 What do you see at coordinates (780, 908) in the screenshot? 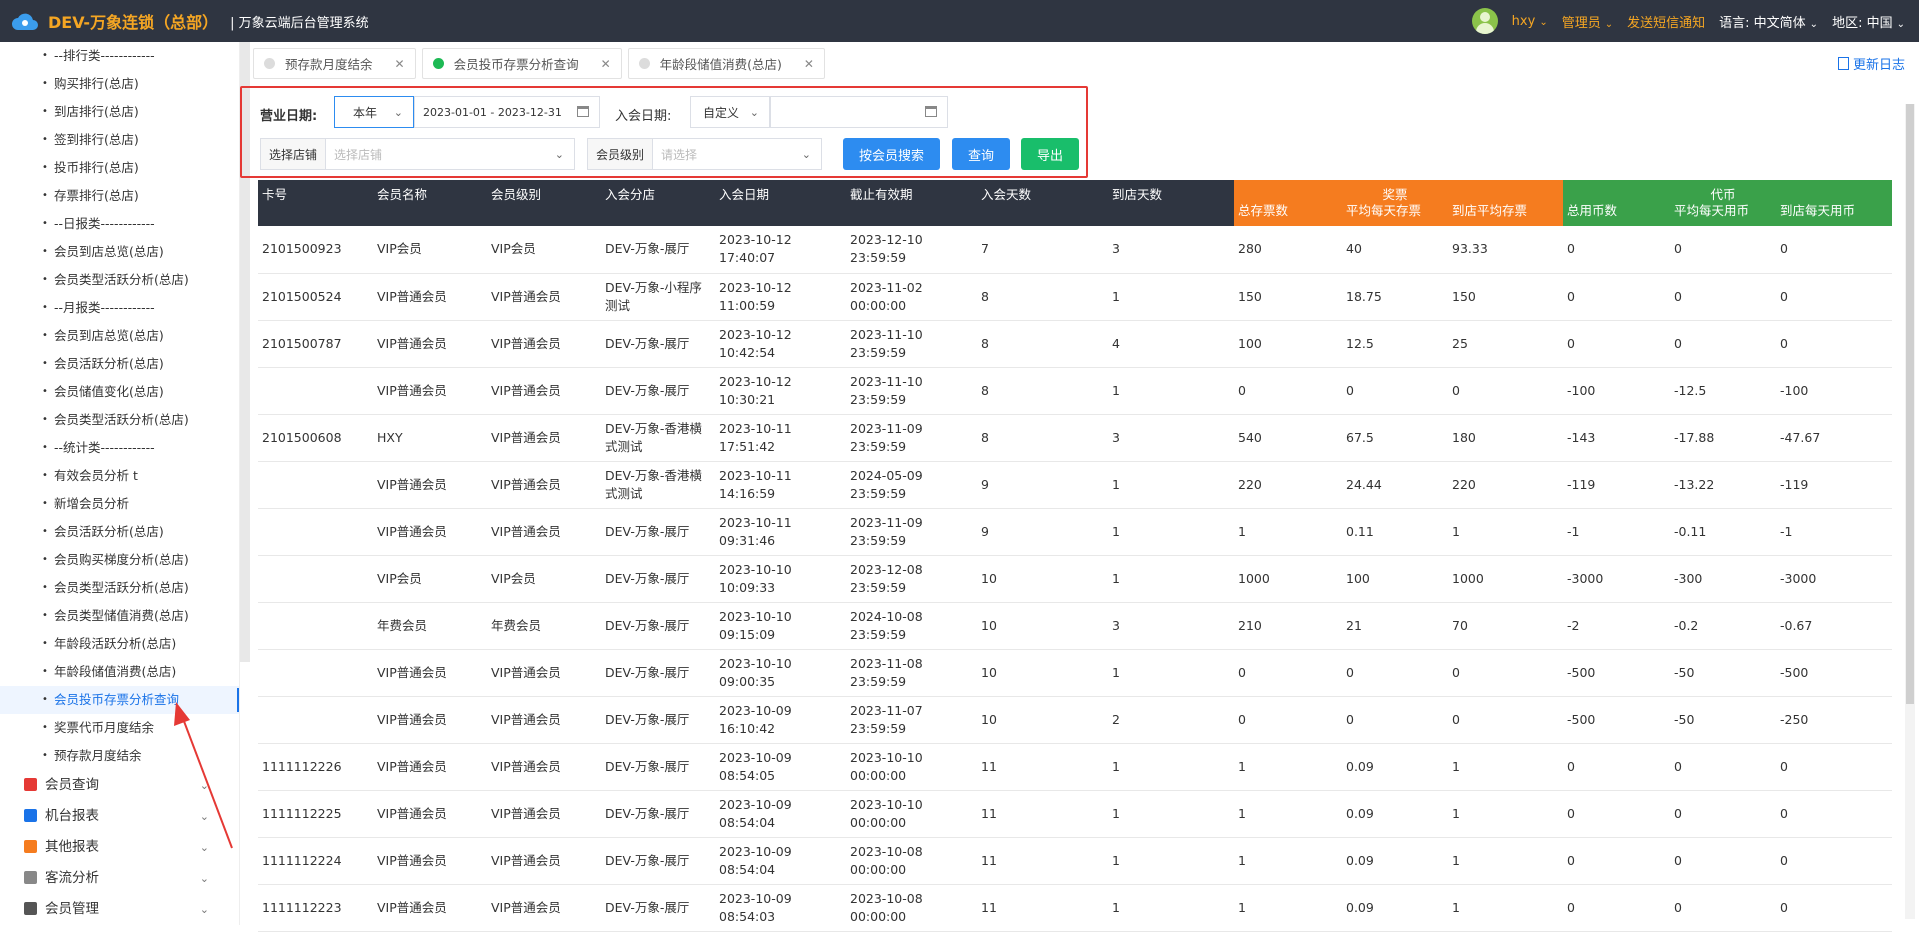
I see `table-cell: 2023-10-09 08:54:03` at bounding box center [780, 908].